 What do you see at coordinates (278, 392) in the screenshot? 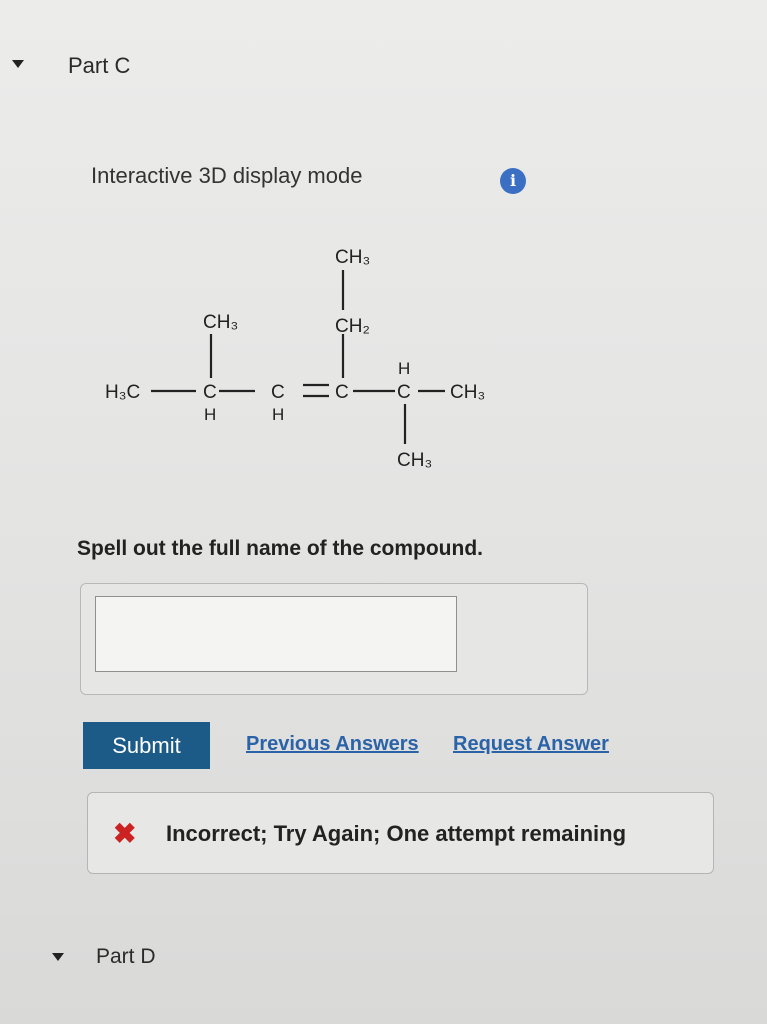
I see `c2-label: C` at bounding box center [278, 392].